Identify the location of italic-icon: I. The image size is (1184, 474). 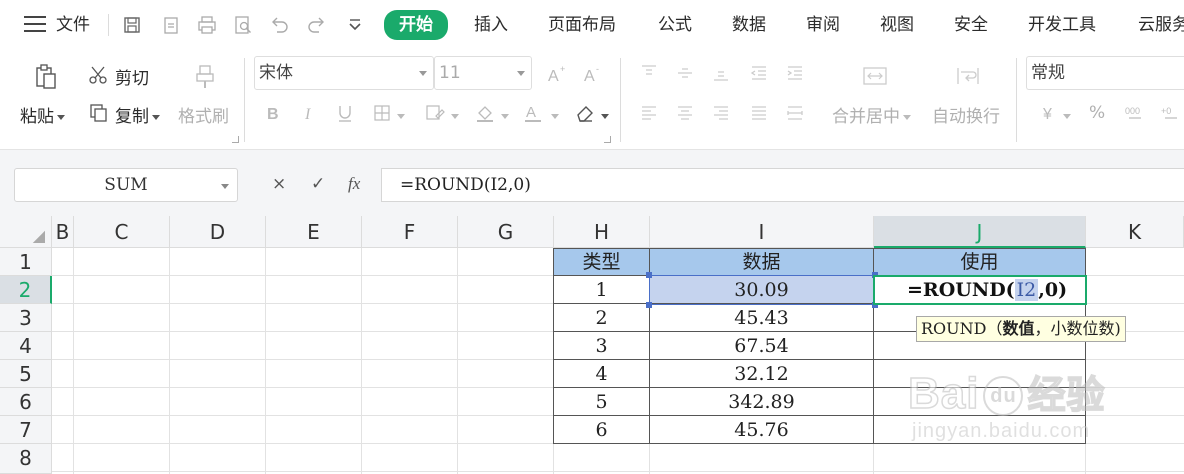
(309, 113).